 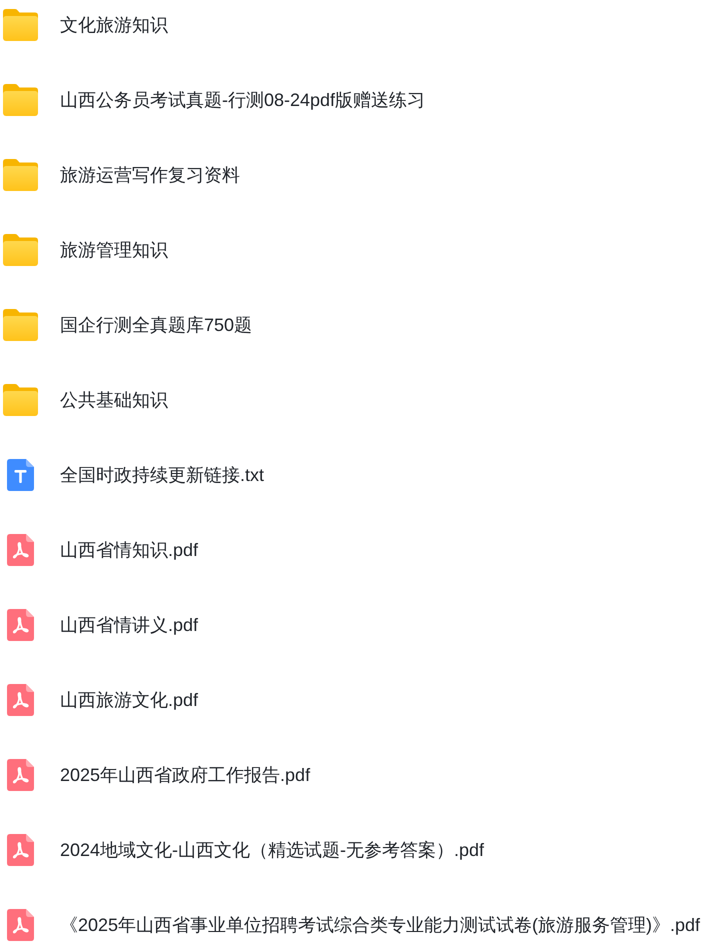 What do you see at coordinates (20, 475) in the screenshot?
I see `text-file-icon` at bounding box center [20, 475].